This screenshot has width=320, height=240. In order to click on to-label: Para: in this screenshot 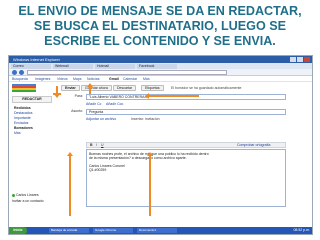, I will do `click(78, 96)`.